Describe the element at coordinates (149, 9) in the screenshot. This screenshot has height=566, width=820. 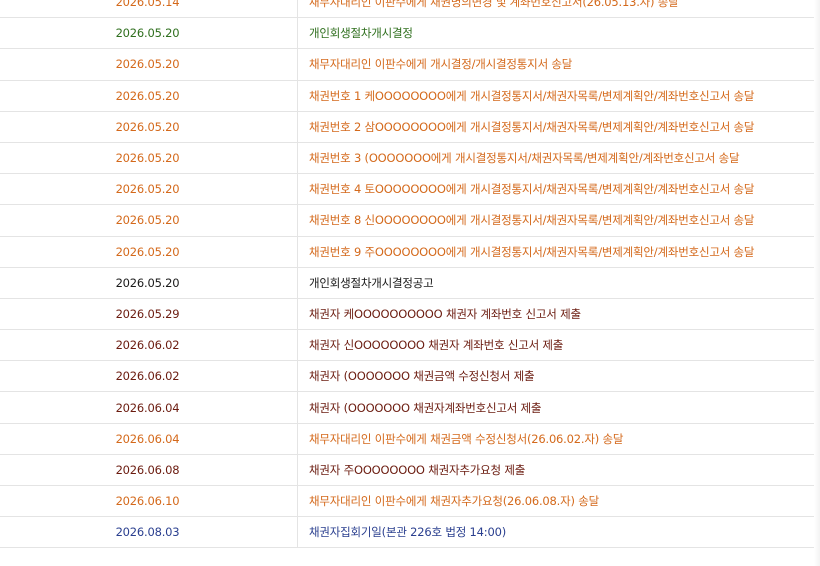
I see `row-date: 2026.05.14` at that location.